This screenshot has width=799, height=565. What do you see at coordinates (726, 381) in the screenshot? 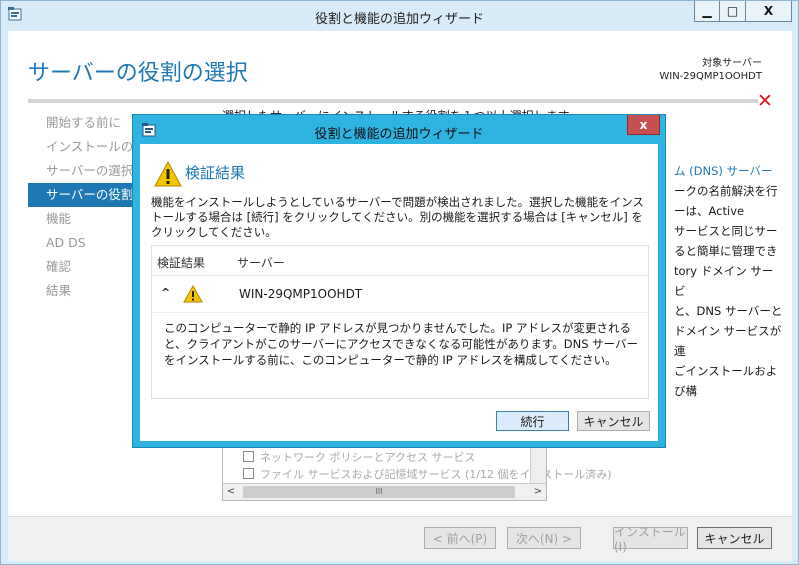
I see `description-line: ごインストールおよび構` at bounding box center [726, 381].